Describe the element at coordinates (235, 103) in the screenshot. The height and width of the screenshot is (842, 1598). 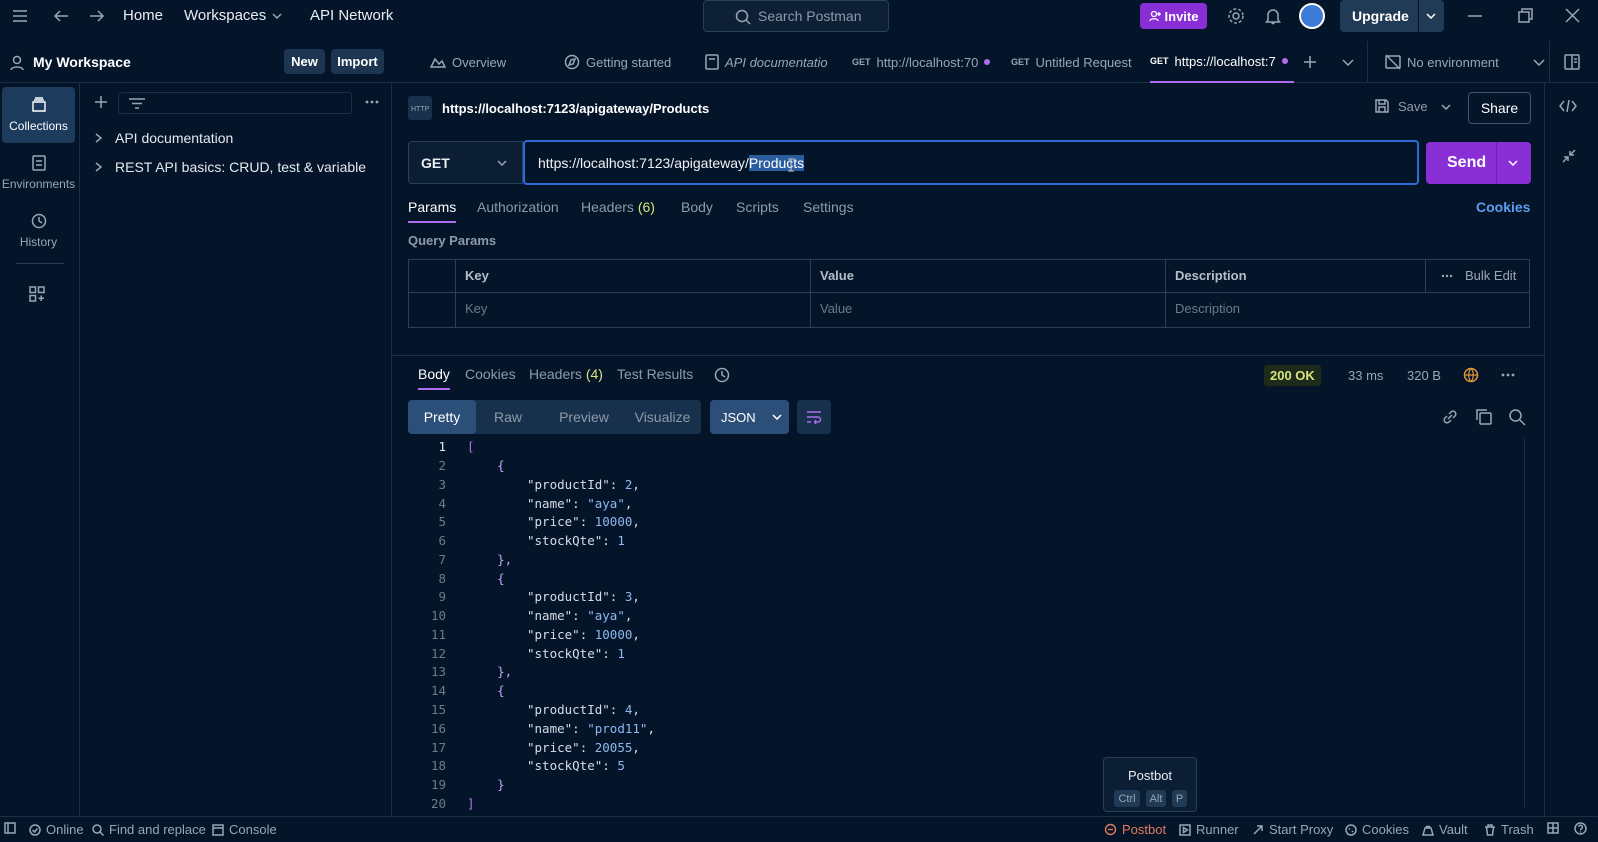
I see `filter-input` at that location.